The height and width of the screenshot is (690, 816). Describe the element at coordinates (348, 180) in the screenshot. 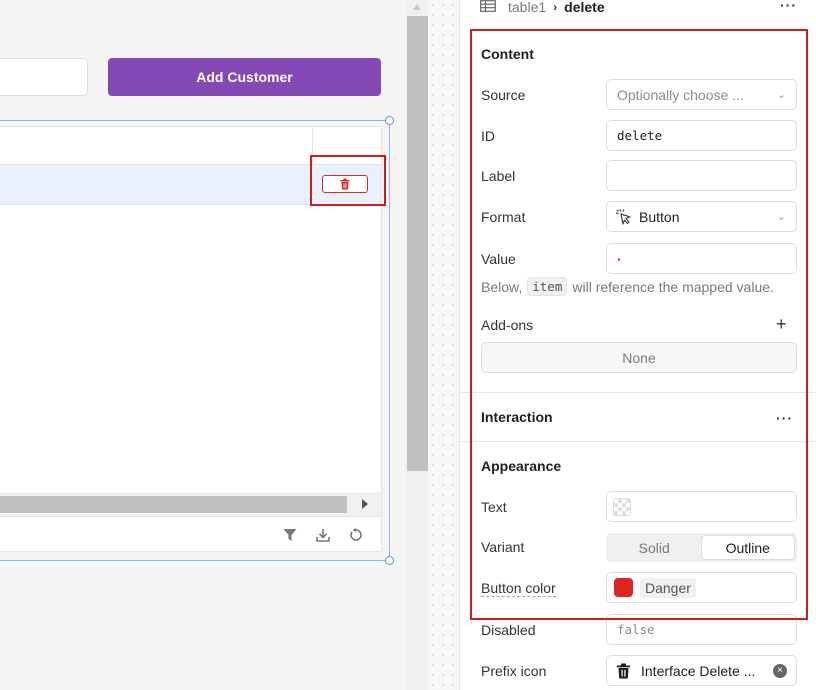

I see `highlight-delete-button` at that location.